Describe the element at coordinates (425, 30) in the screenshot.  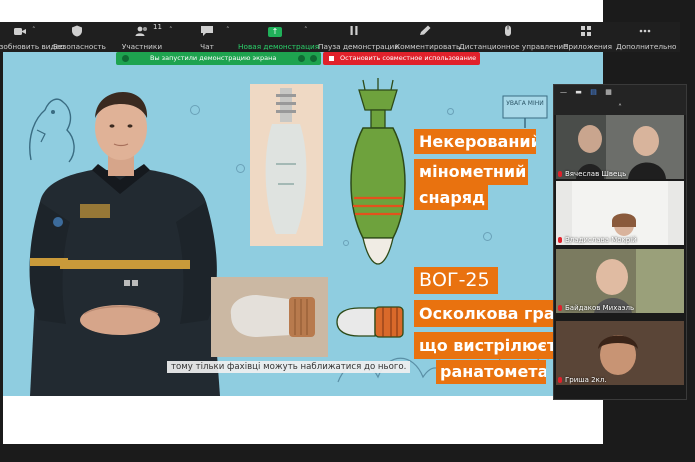
I see `pencil-icon` at that location.